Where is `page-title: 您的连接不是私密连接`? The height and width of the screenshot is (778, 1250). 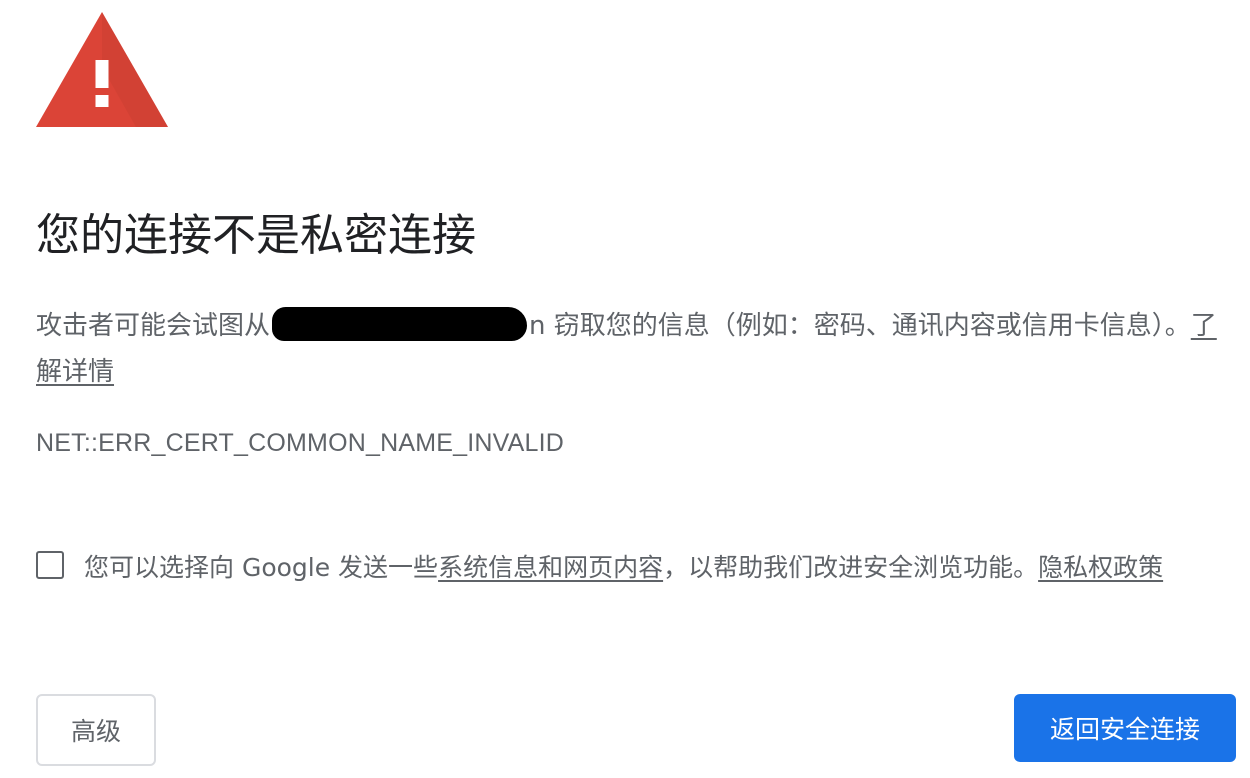
page-title: 您的连接不是私密连接 is located at coordinates (256, 235).